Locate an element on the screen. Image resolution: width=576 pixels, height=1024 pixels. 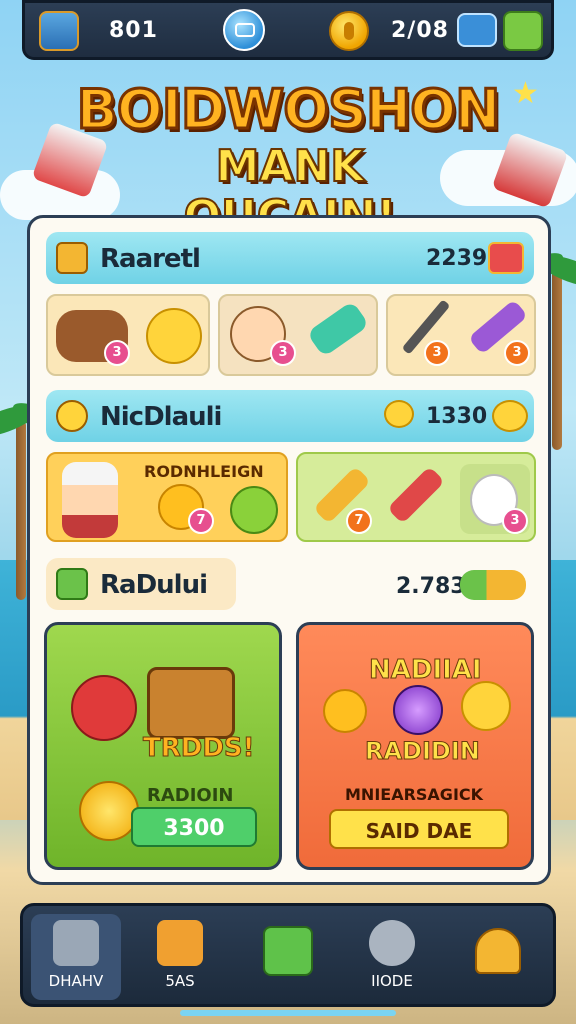
card-banner: RODNHLEIGN is located at coordinates (204, 471).